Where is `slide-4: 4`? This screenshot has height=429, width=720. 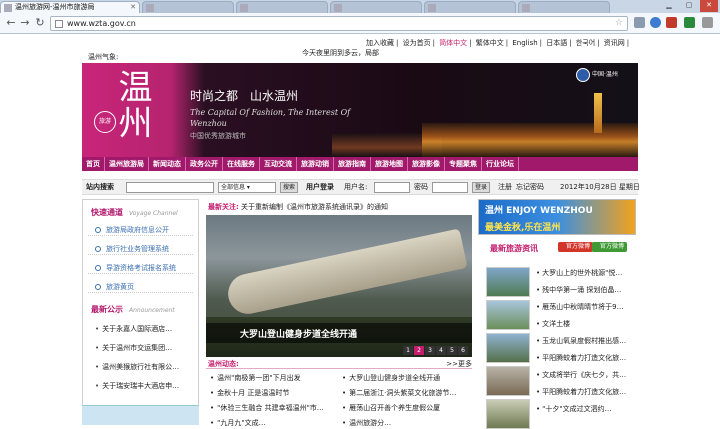 slide-4: 4 is located at coordinates (441, 350).